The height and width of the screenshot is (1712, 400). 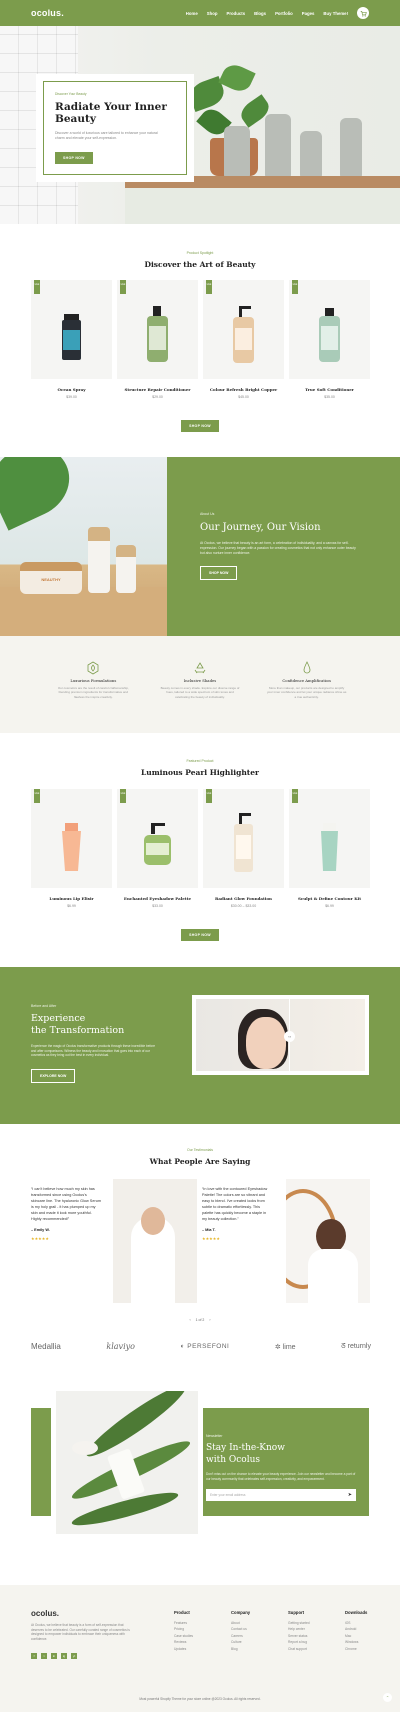 What do you see at coordinates (236, 13) in the screenshot?
I see `nav-products: Products` at bounding box center [236, 13].